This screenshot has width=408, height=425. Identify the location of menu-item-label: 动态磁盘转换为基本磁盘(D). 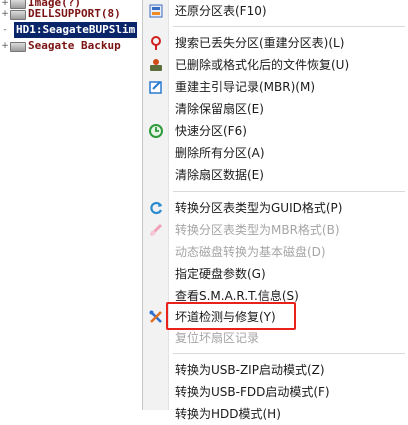
(250, 252).